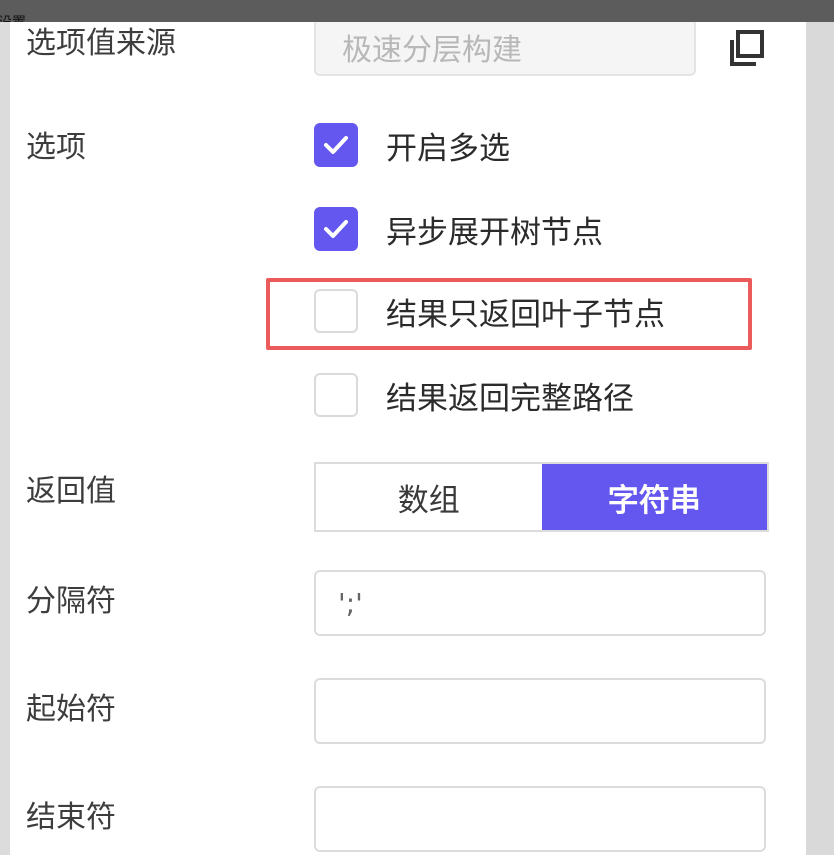 The image size is (834, 855). I want to click on option-async-expand: 异步展开树节点, so click(458, 229).